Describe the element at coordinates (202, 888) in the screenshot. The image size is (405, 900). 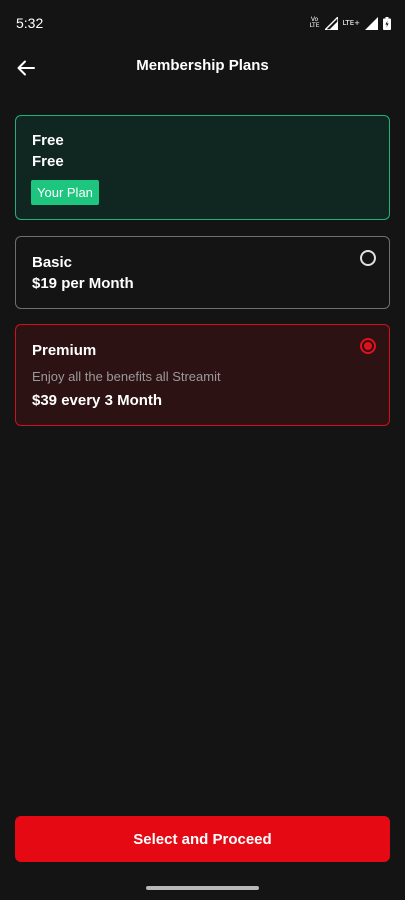
I see `home-indicator` at that location.